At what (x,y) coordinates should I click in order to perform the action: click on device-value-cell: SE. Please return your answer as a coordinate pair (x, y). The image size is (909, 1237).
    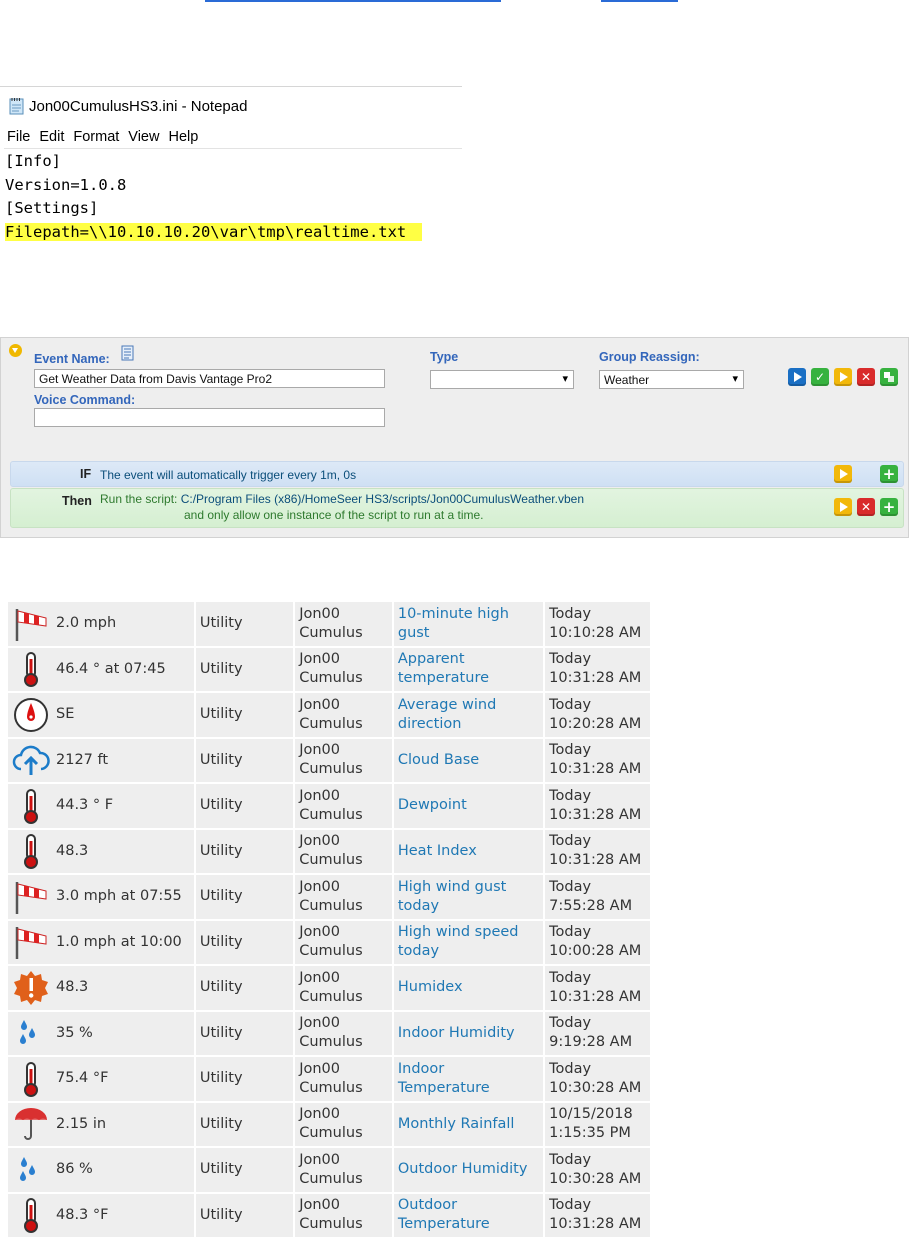
    Looking at the image, I should click on (101, 715).